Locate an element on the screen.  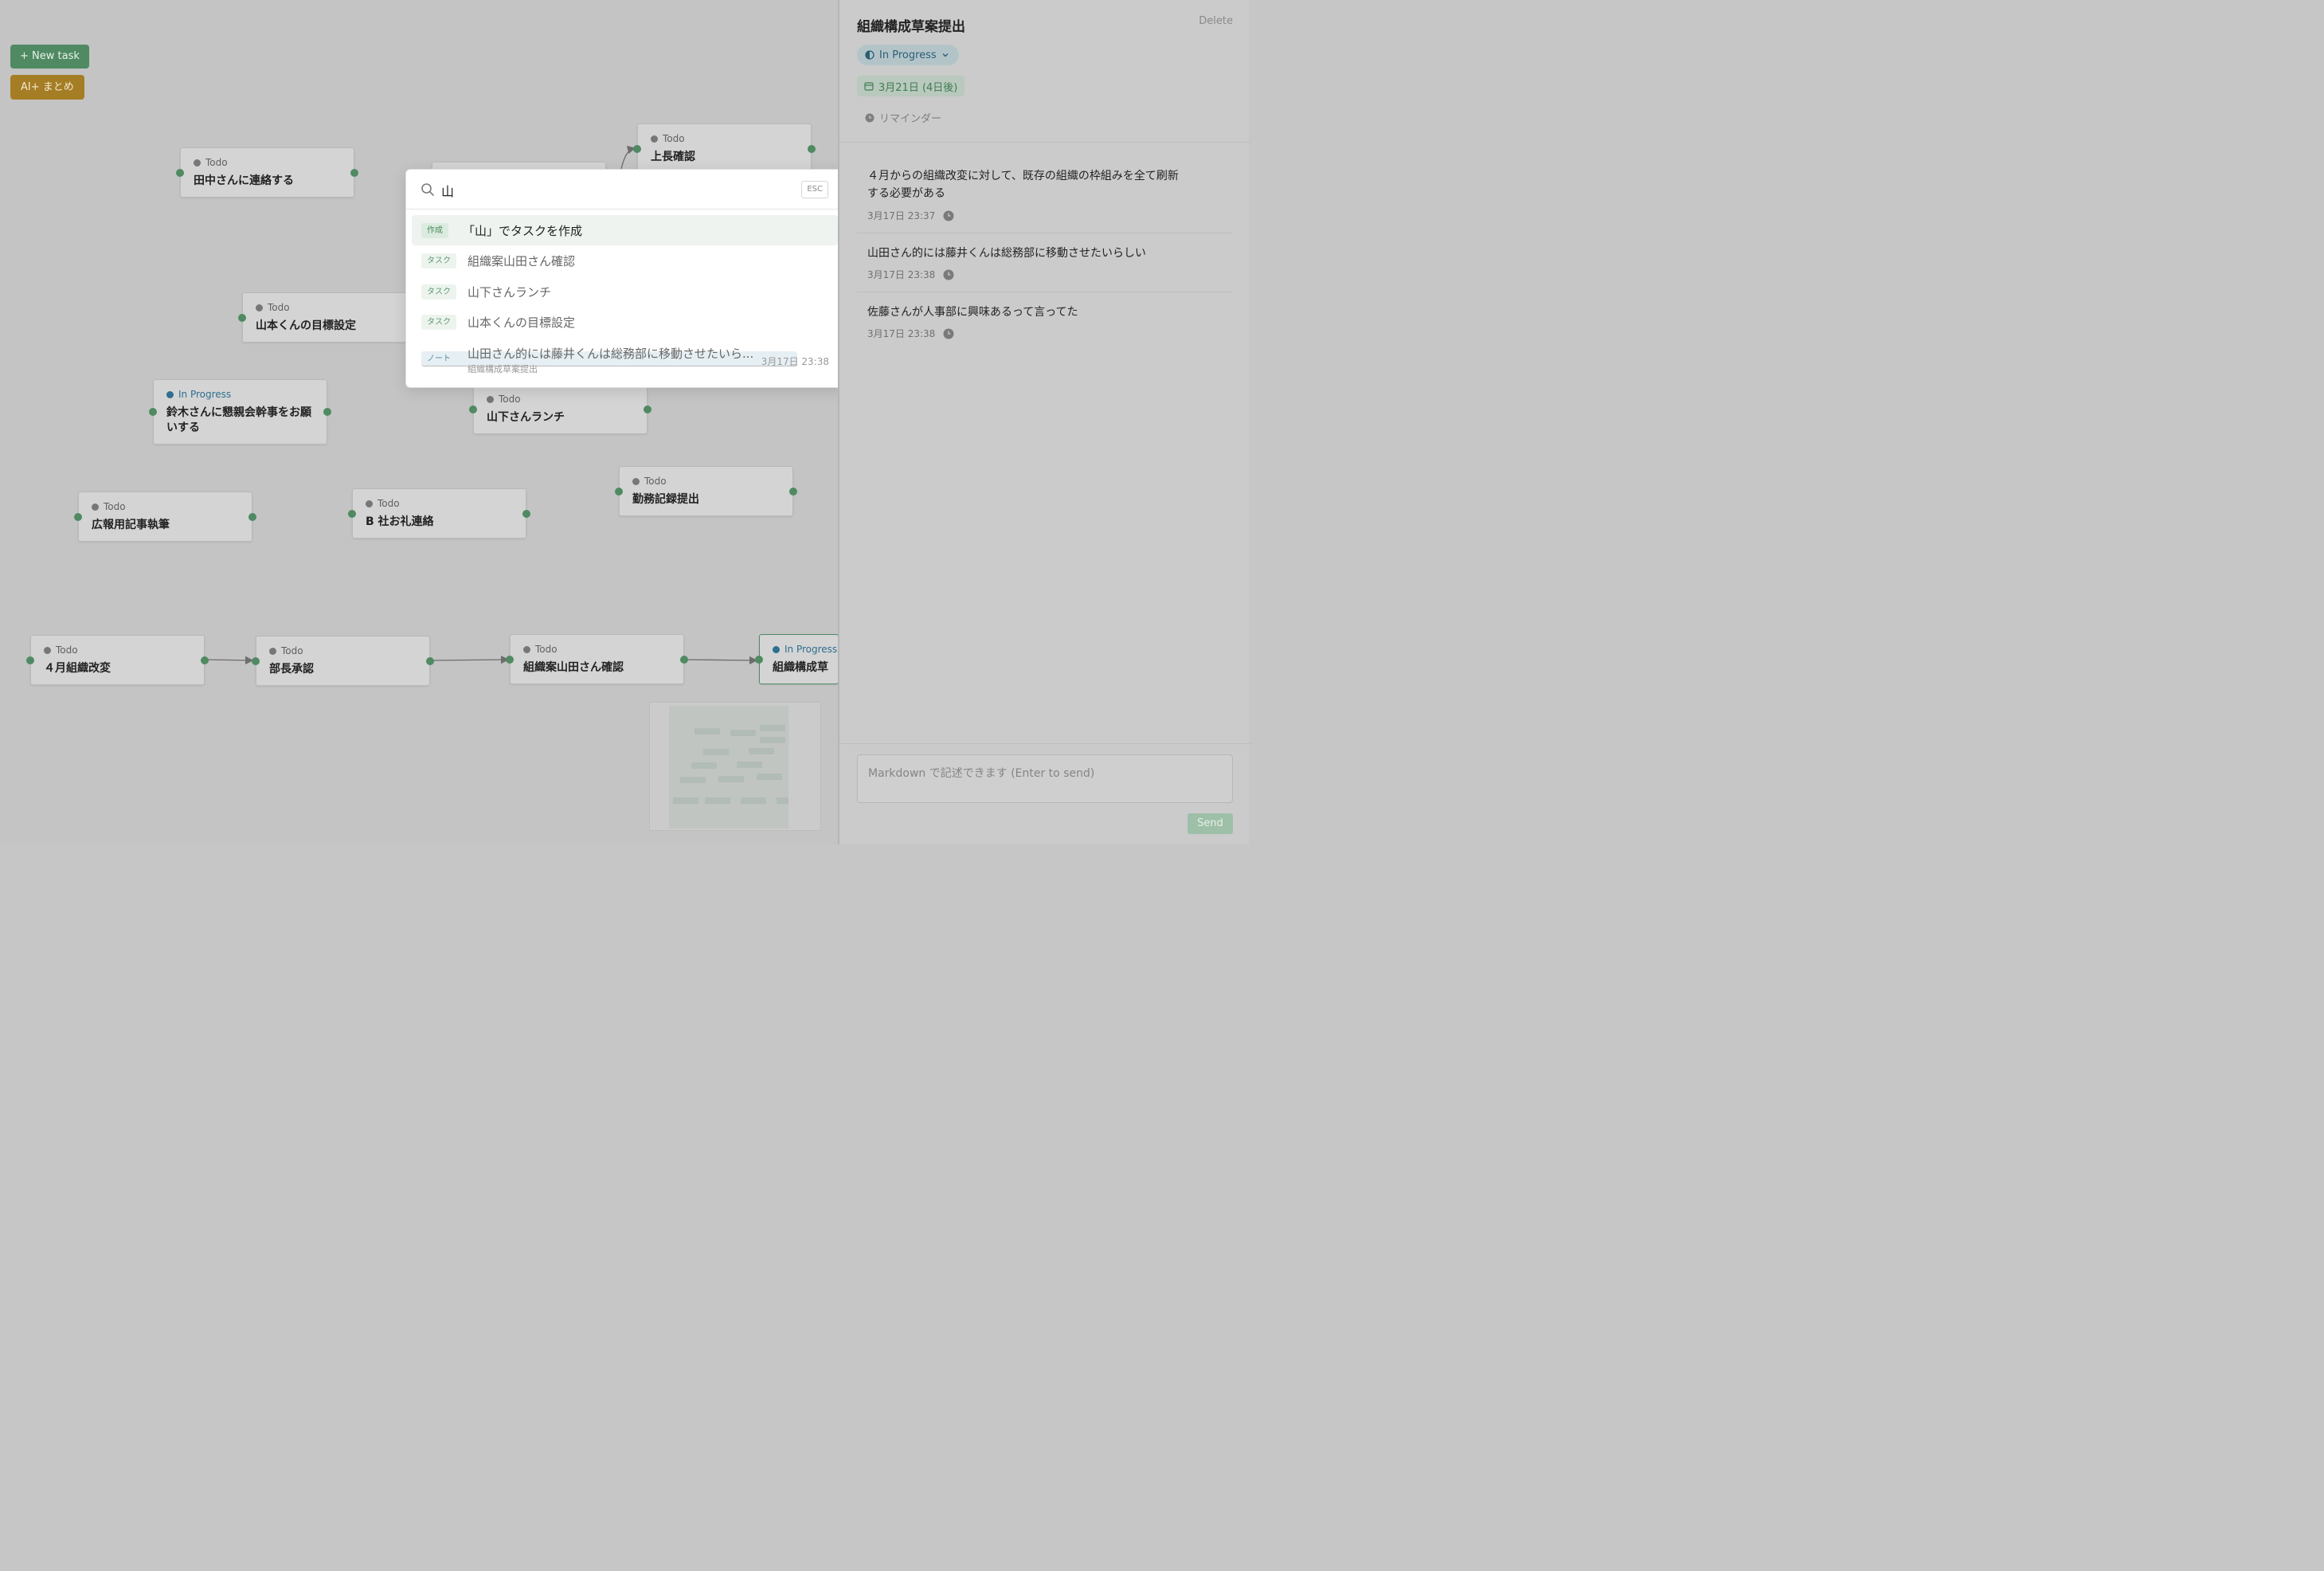
search-icon is located at coordinates (427, 189).